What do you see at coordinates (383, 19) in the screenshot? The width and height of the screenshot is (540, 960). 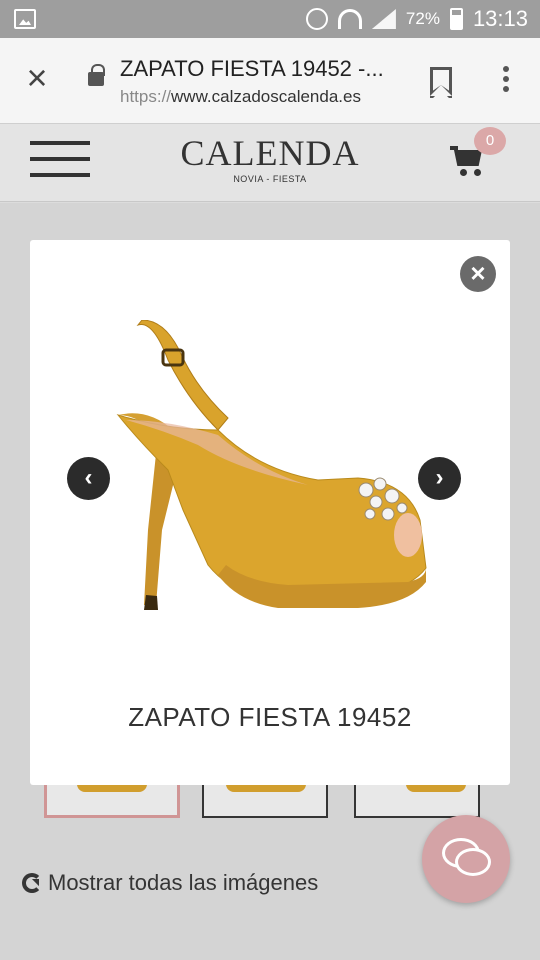 I see `signal-icon` at bounding box center [383, 19].